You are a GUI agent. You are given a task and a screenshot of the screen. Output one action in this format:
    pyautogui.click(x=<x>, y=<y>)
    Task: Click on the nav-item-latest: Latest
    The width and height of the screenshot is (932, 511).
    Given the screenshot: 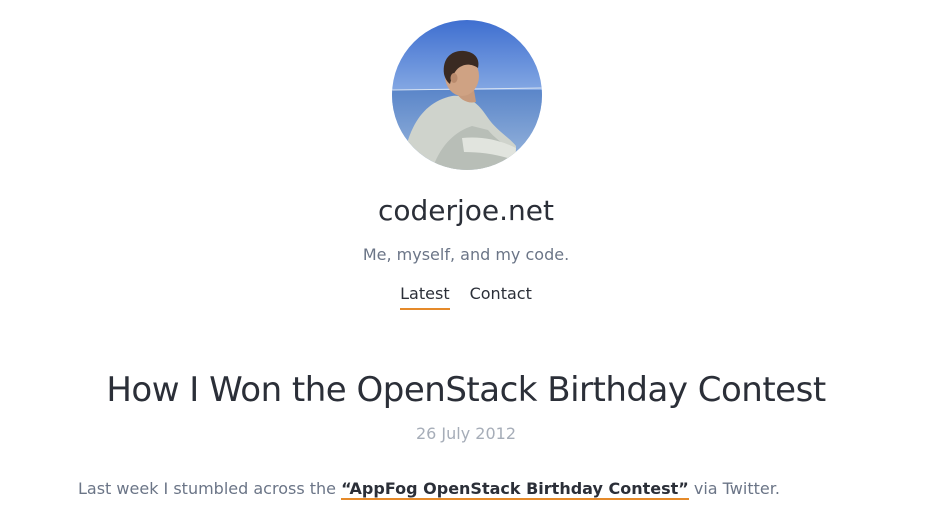 What is the action you would take?
    pyautogui.click(x=425, y=296)
    